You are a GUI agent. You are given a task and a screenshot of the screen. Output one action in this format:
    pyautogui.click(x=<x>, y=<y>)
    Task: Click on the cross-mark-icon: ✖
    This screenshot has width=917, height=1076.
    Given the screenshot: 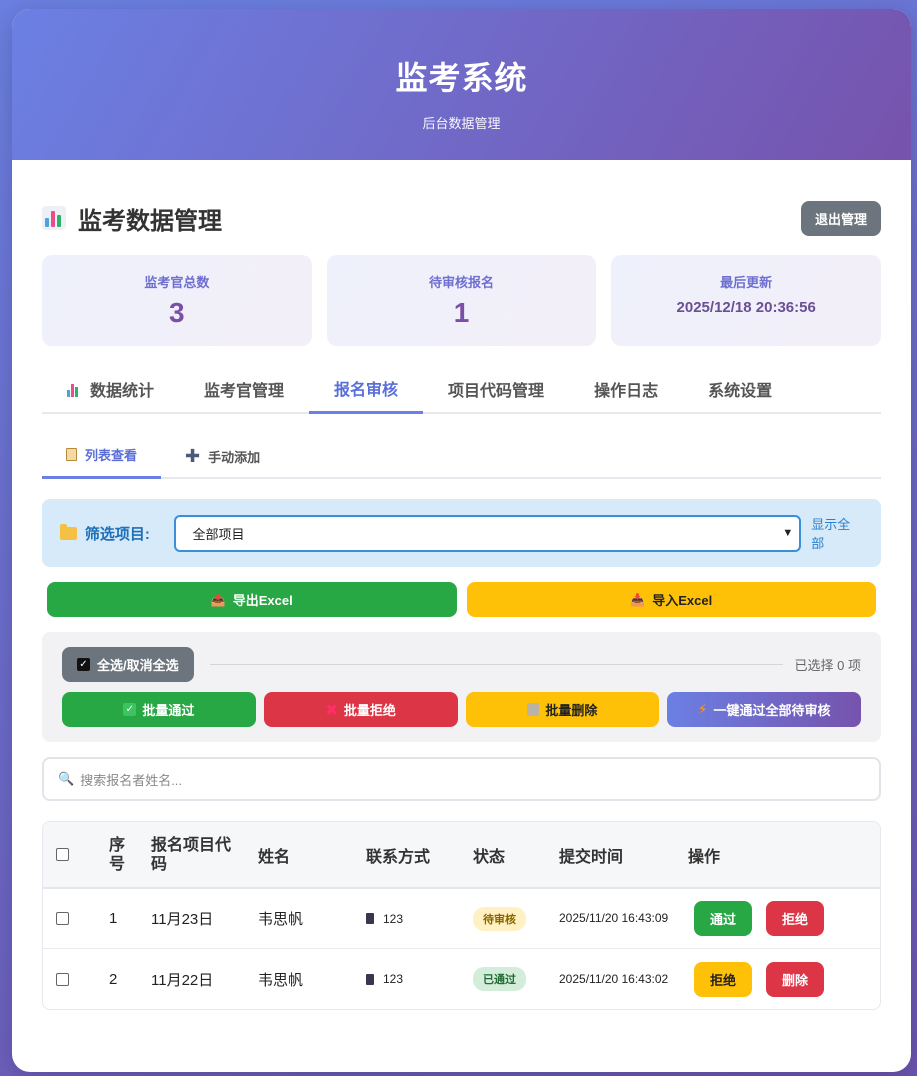 What is the action you would take?
    pyautogui.click(x=331, y=710)
    